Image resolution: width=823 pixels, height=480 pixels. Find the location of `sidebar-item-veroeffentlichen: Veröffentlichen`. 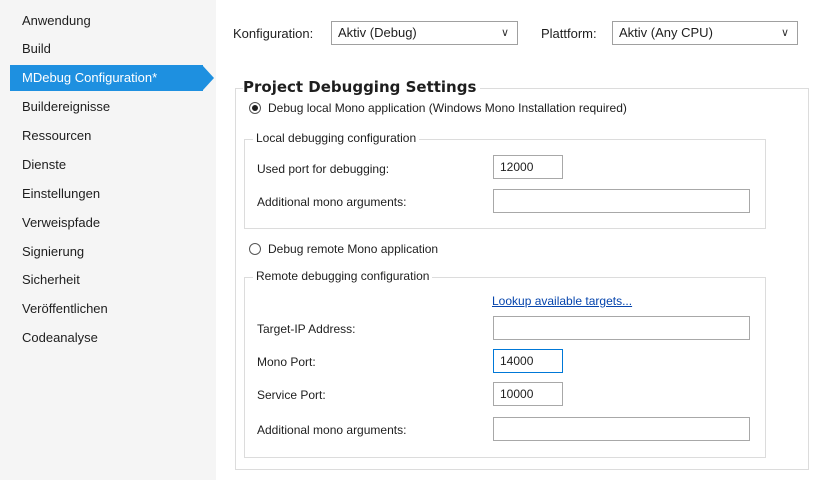

sidebar-item-veroeffentlichen: Veröffentlichen is located at coordinates (106, 309).